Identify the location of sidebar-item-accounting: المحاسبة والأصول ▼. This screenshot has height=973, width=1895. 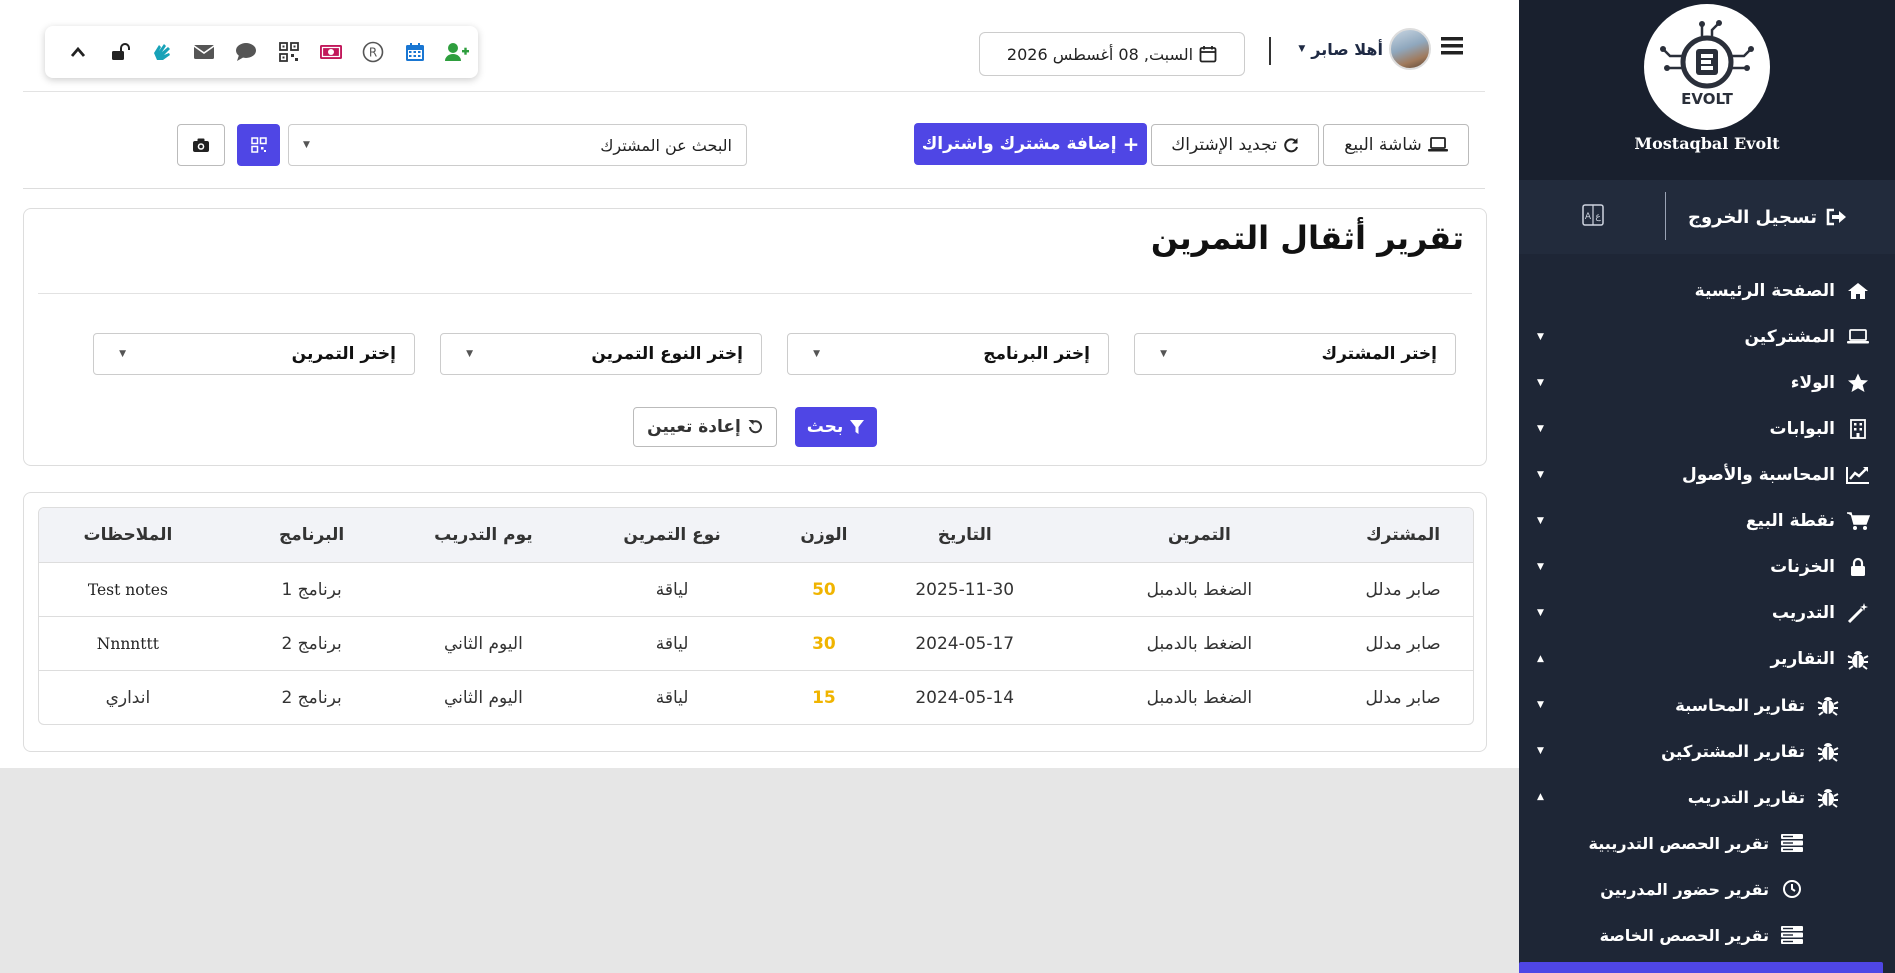
(1707, 475).